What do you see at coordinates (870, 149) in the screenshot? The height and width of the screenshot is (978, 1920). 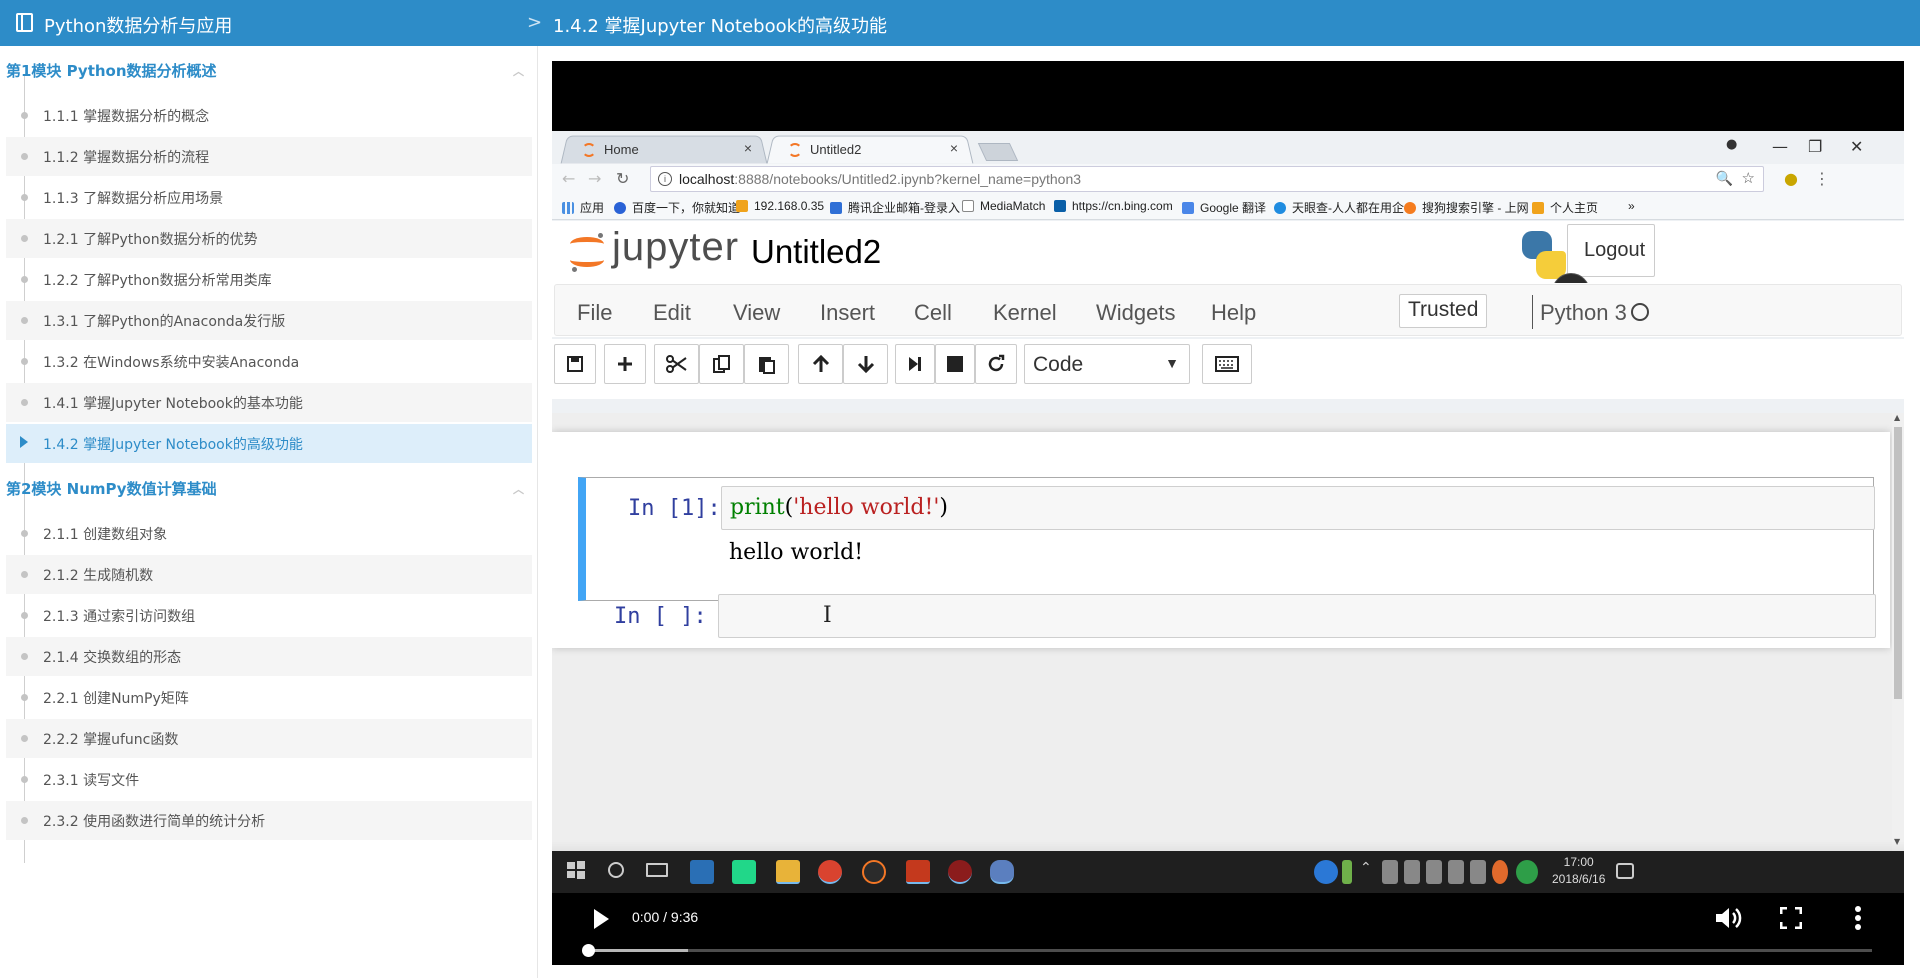 I see `tab-untitled2: Untitled2 ×` at bounding box center [870, 149].